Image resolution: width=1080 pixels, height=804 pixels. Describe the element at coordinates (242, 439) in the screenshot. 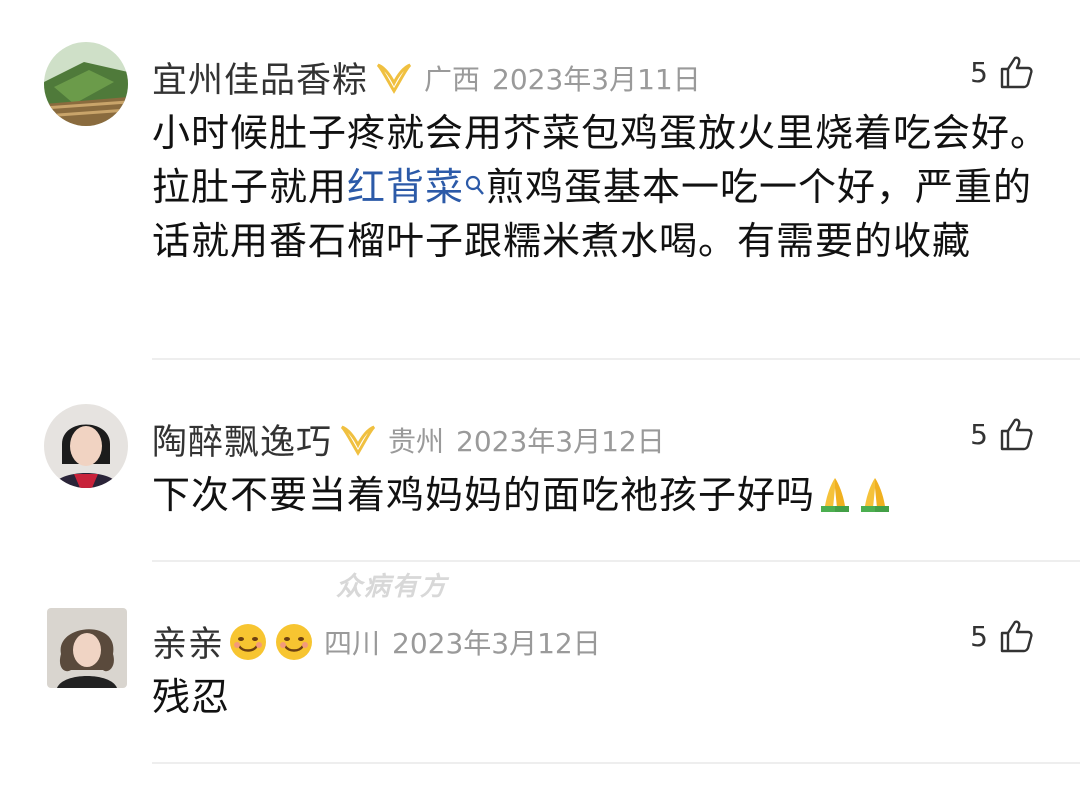

I see `username: 陶醉飘逸巧` at that location.